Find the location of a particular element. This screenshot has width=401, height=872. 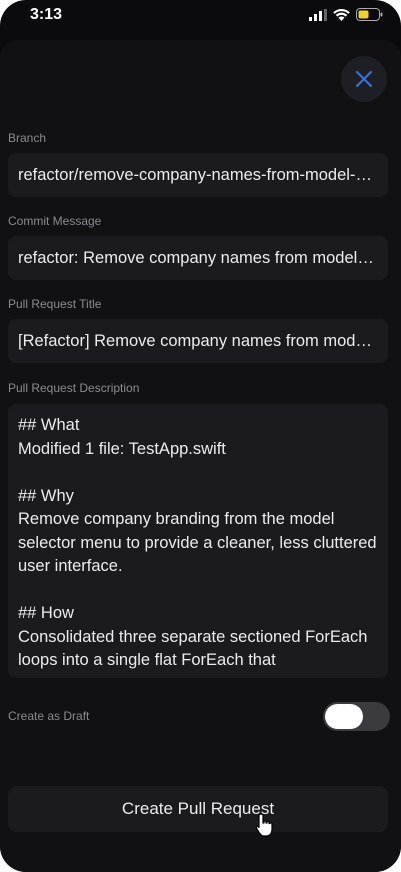

toggle-knob is located at coordinates (344, 716).